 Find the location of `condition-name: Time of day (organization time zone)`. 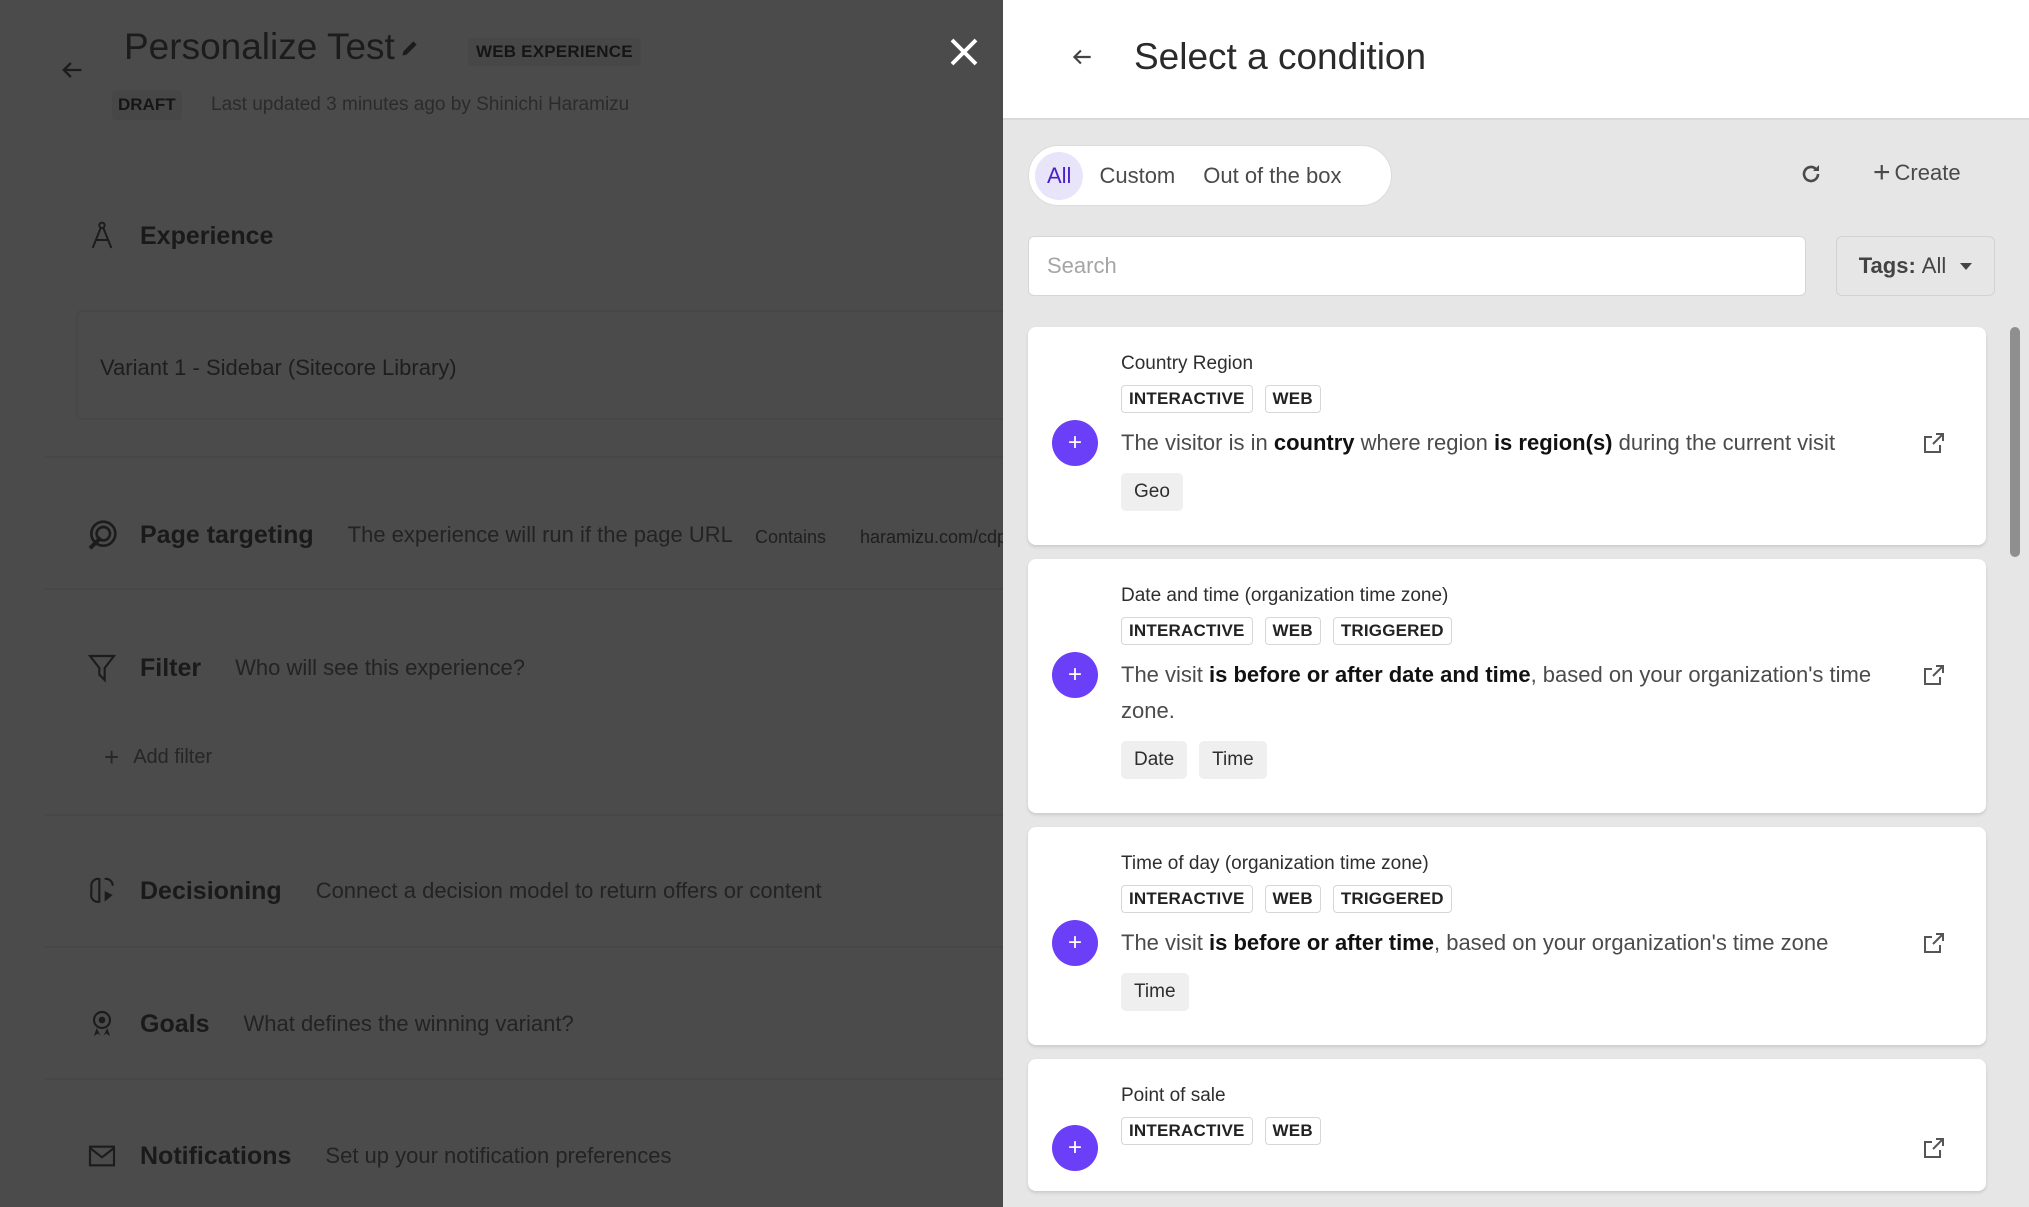

condition-name: Time of day (organization time zone) is located at coordinates (1275, 863).